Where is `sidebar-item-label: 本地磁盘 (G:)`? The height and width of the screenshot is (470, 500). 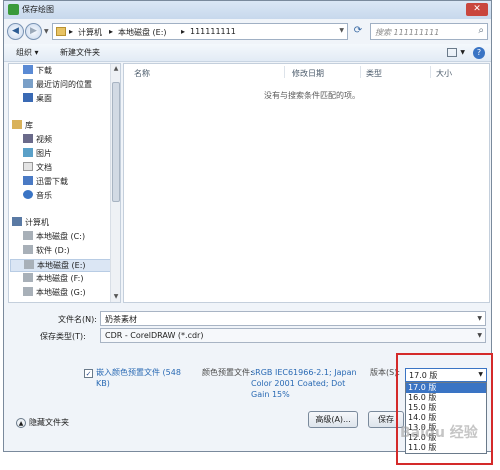
sidebar-item-label: 本地磁盘 (G:) is located at coordinates (61, 292).